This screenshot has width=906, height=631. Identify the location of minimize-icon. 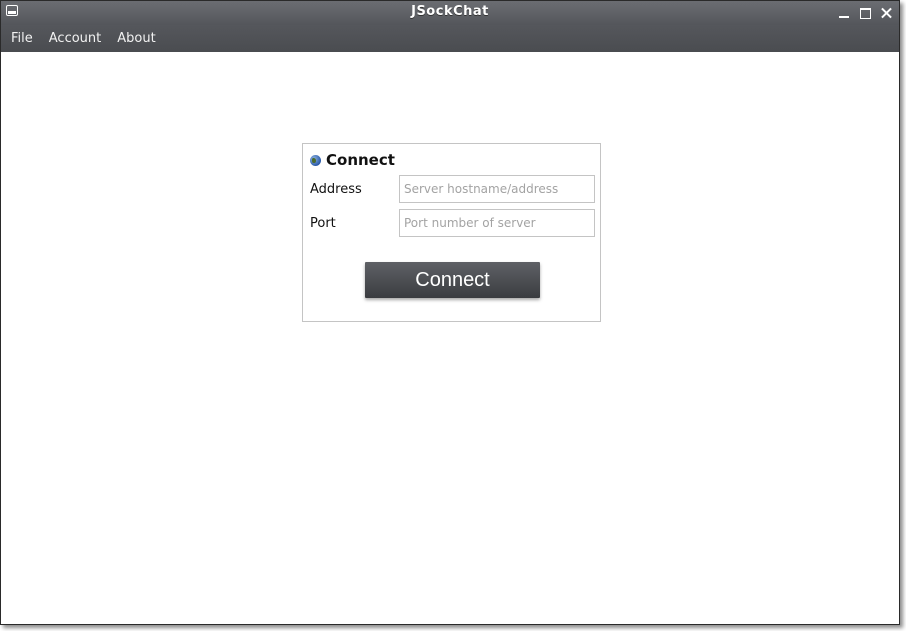
(844, 13).